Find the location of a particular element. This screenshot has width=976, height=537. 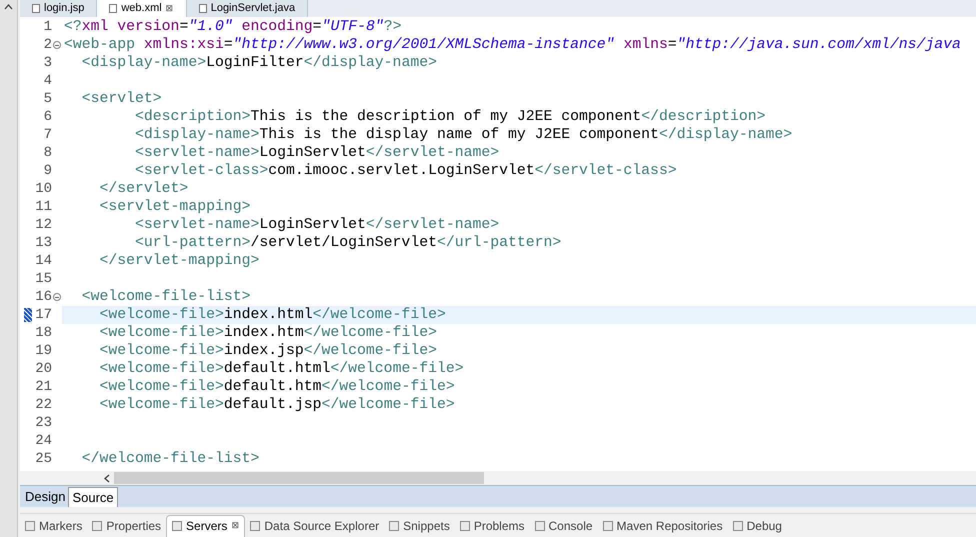

code-line: <description>This is the description of my J2EE component</description> is located at coordinates (450, 117).